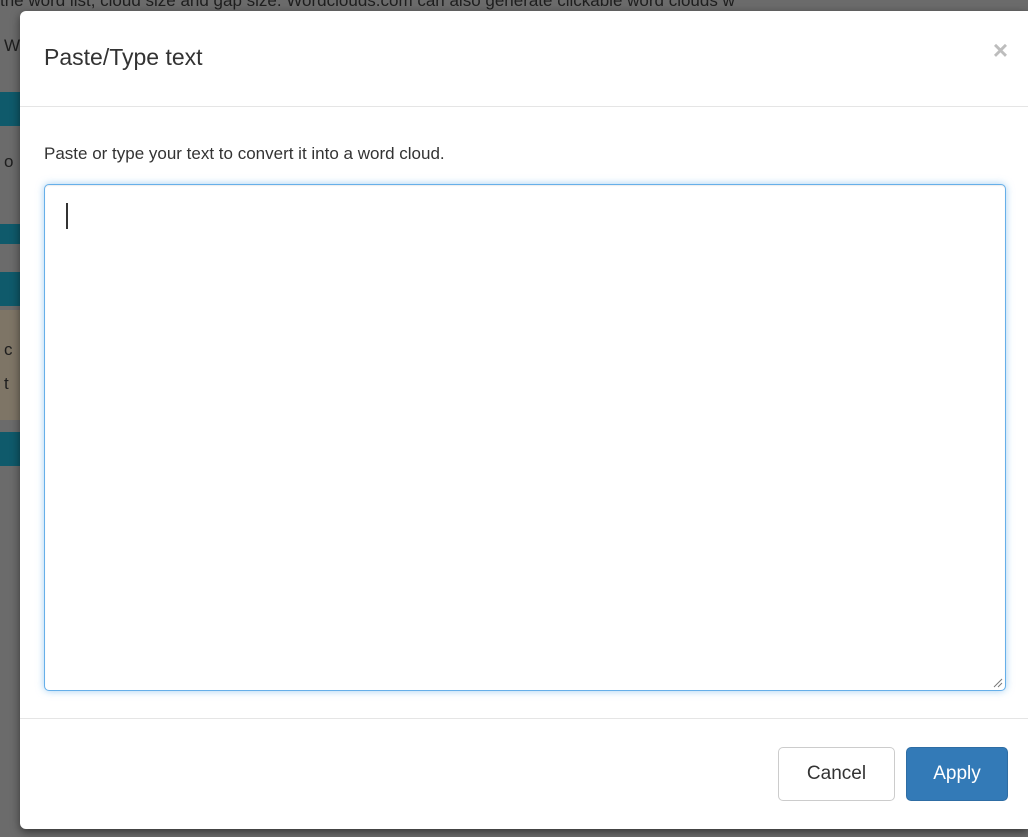 This screenshot has height=837, width=1028. I want to click on background-edge-char: W, so click(12, 45).